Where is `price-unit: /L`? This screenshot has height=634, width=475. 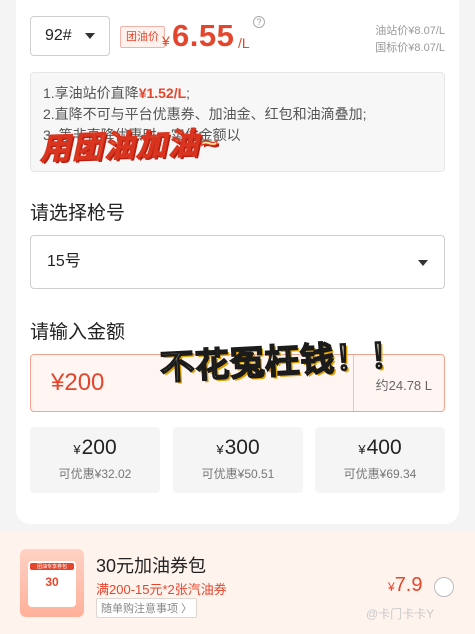 price-unit: /L is located at coordinates (244, 43).